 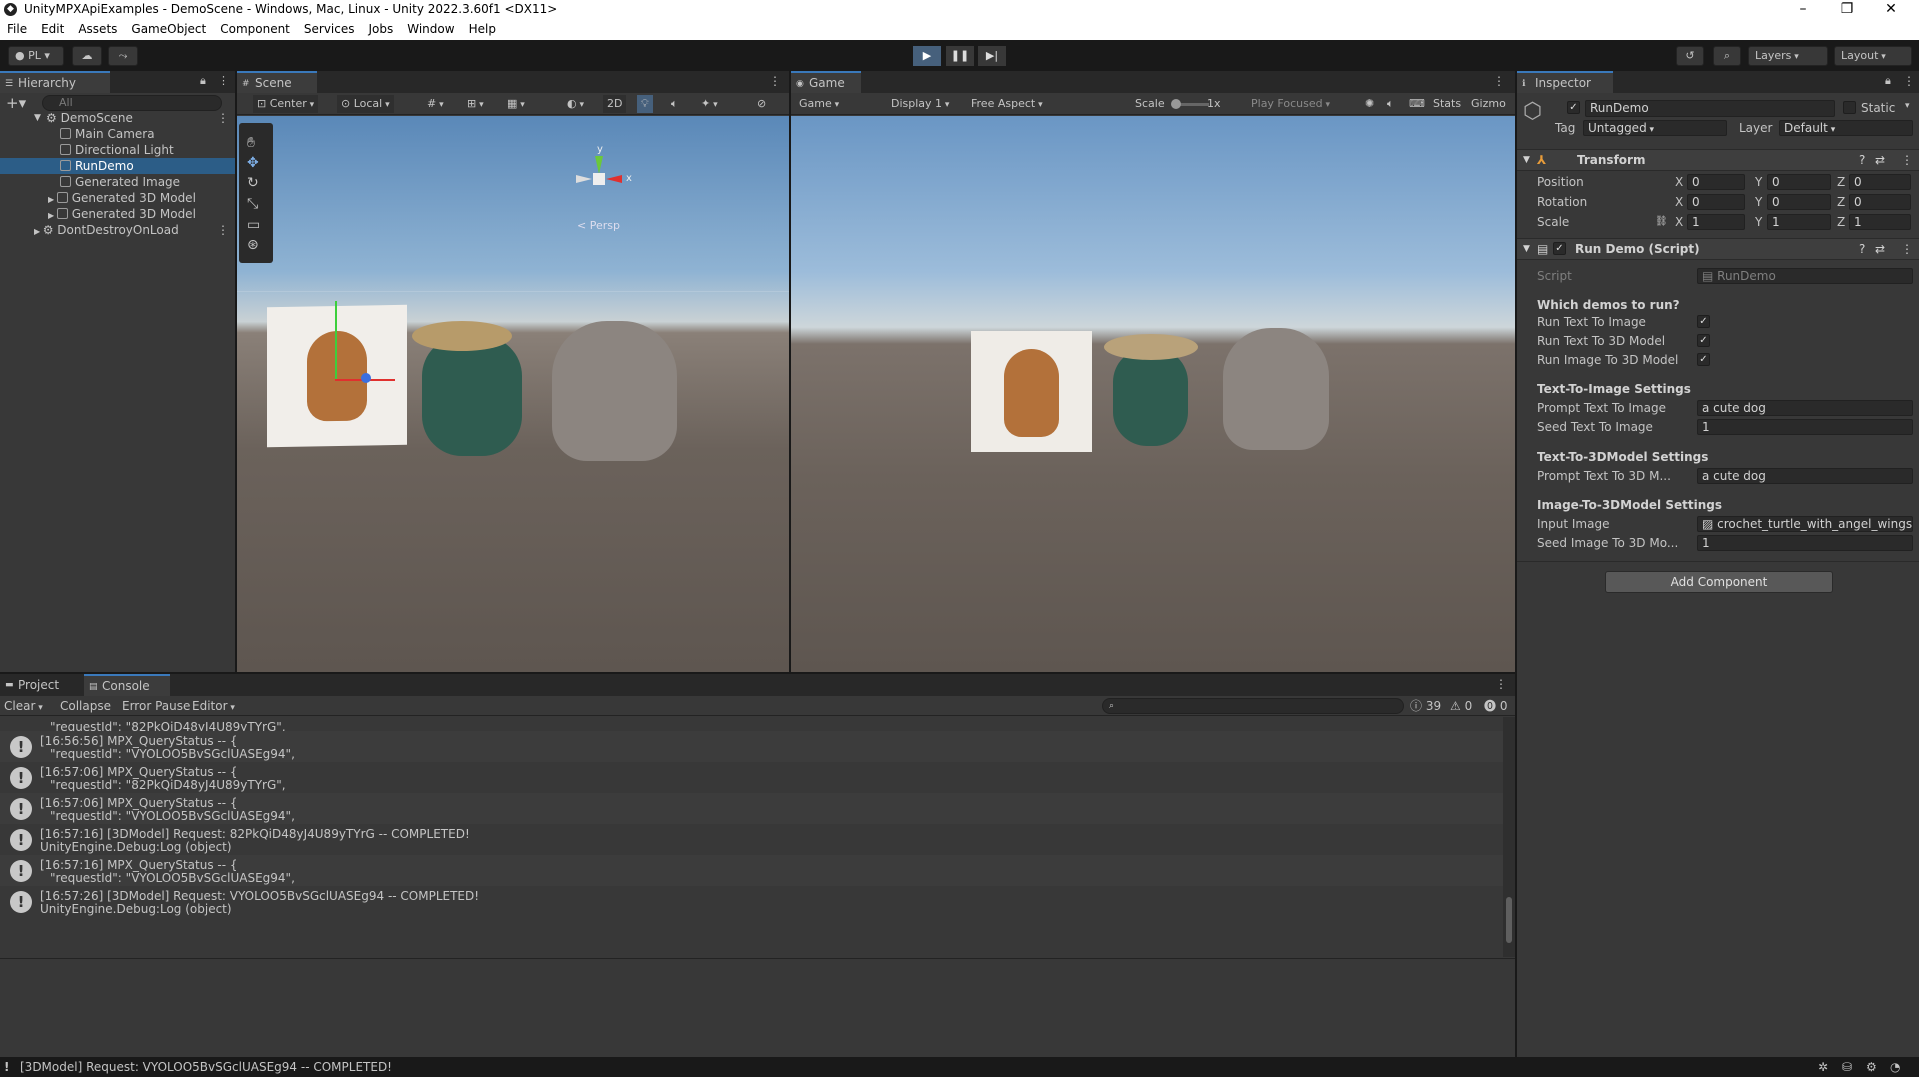 I want to click on scale-x-field: 1, so click(x=1716, y=222).